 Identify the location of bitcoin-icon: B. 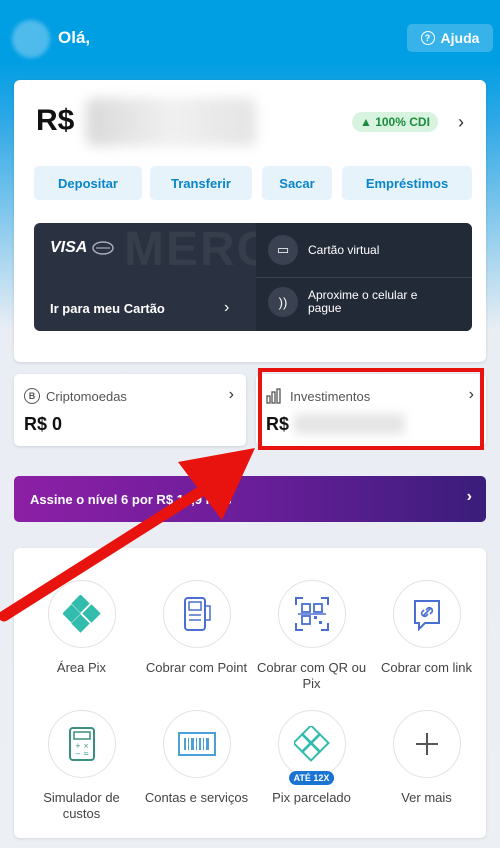
(32, 396).